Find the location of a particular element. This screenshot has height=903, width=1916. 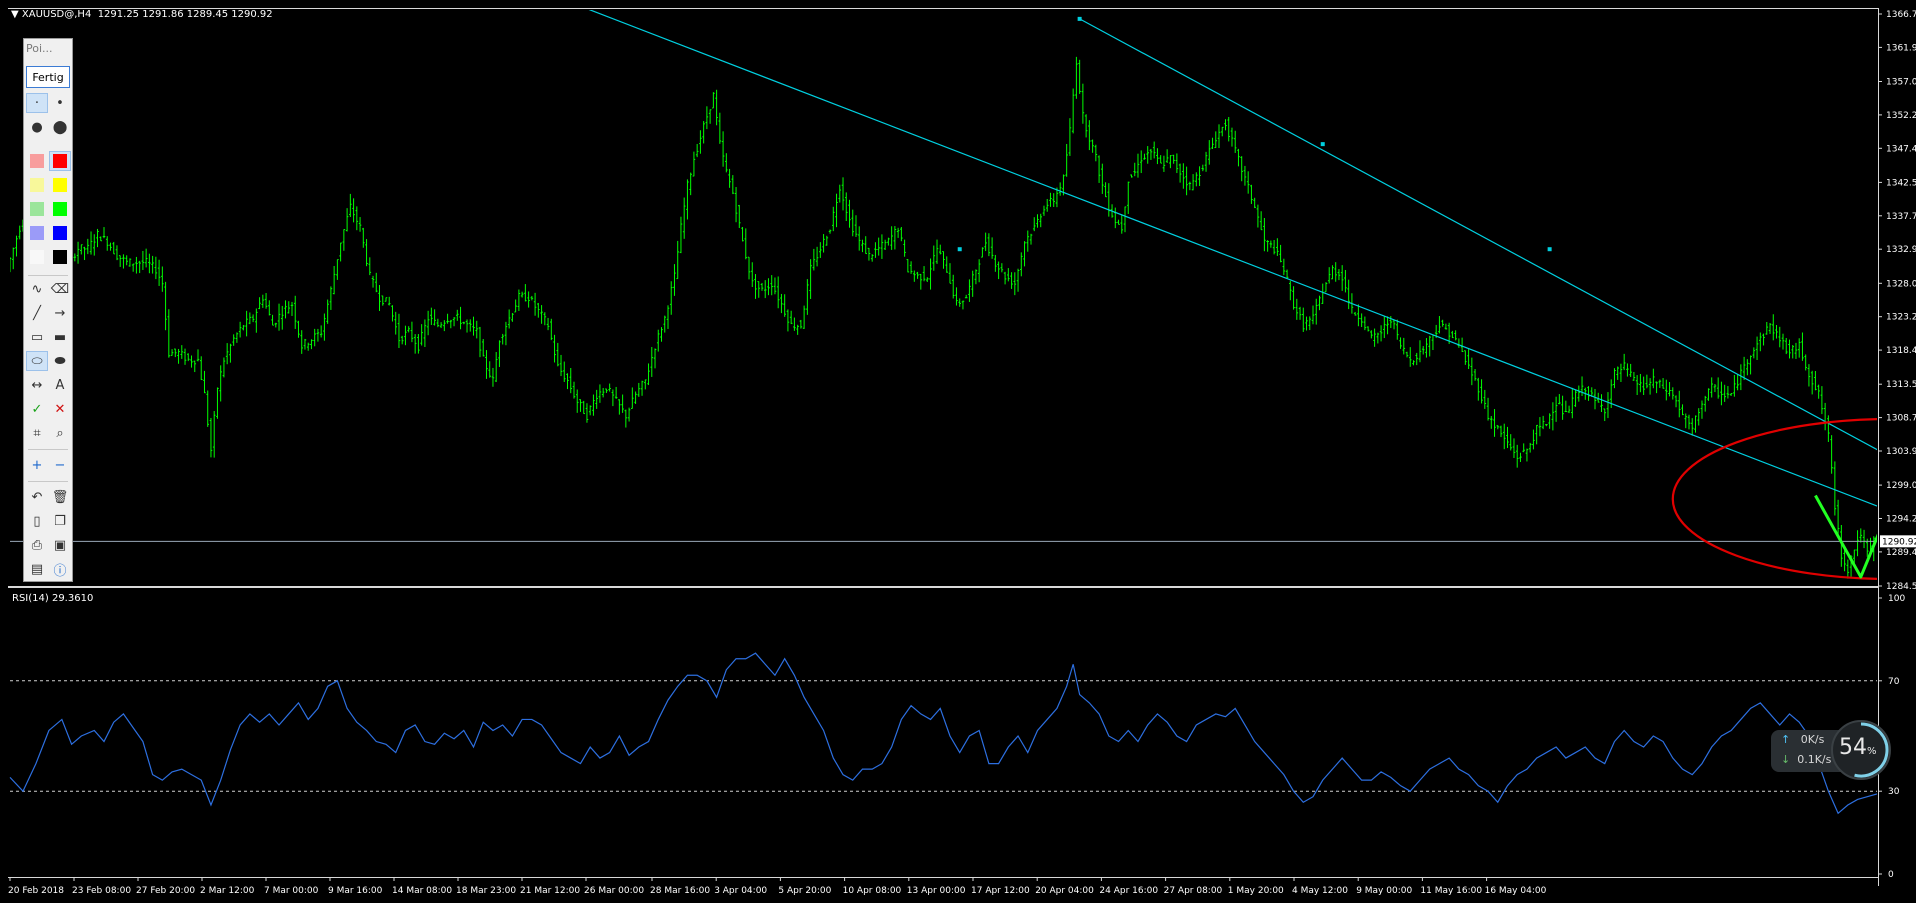

time-tick-label: 4 May 12:00 is located at coordinates (1320, 891).